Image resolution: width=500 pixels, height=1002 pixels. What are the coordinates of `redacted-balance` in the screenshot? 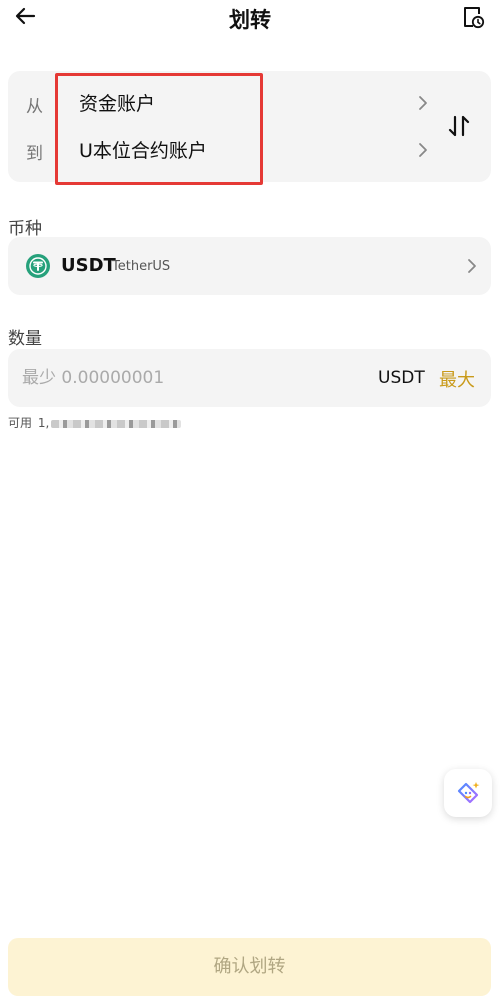 It's located at (116, 423).